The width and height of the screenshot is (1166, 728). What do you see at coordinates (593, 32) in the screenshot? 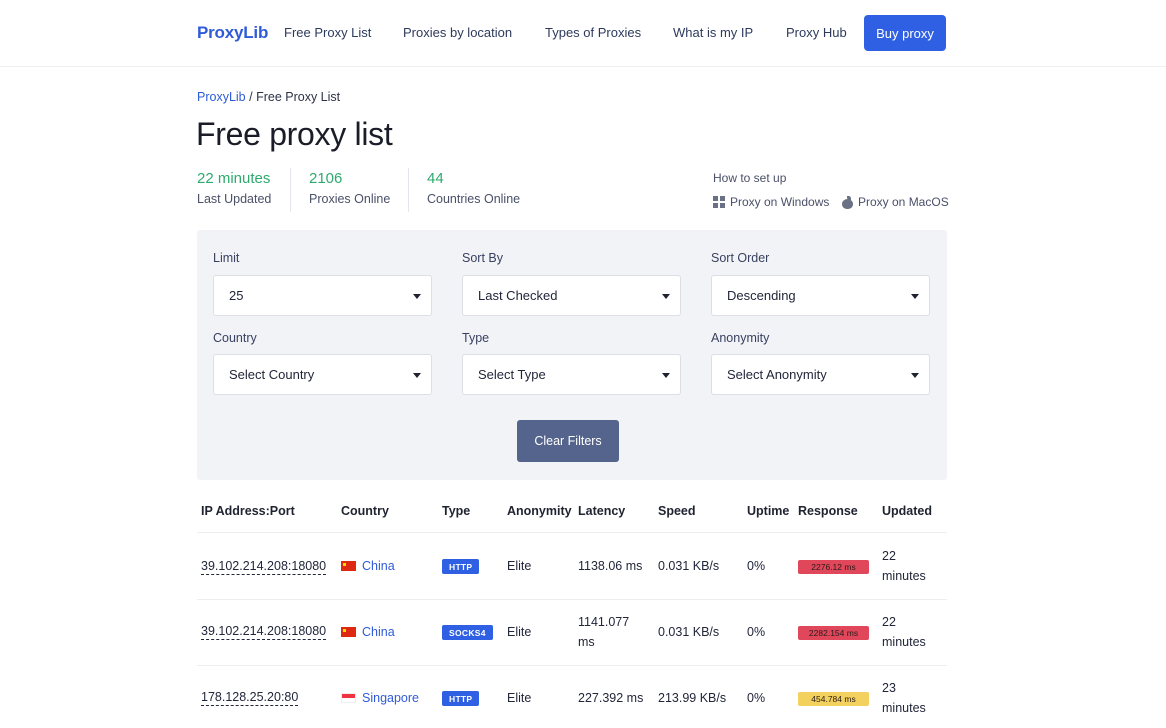
I see `nav-types-of-proxies: Types of Proxies` at bounding box center [593, 32].